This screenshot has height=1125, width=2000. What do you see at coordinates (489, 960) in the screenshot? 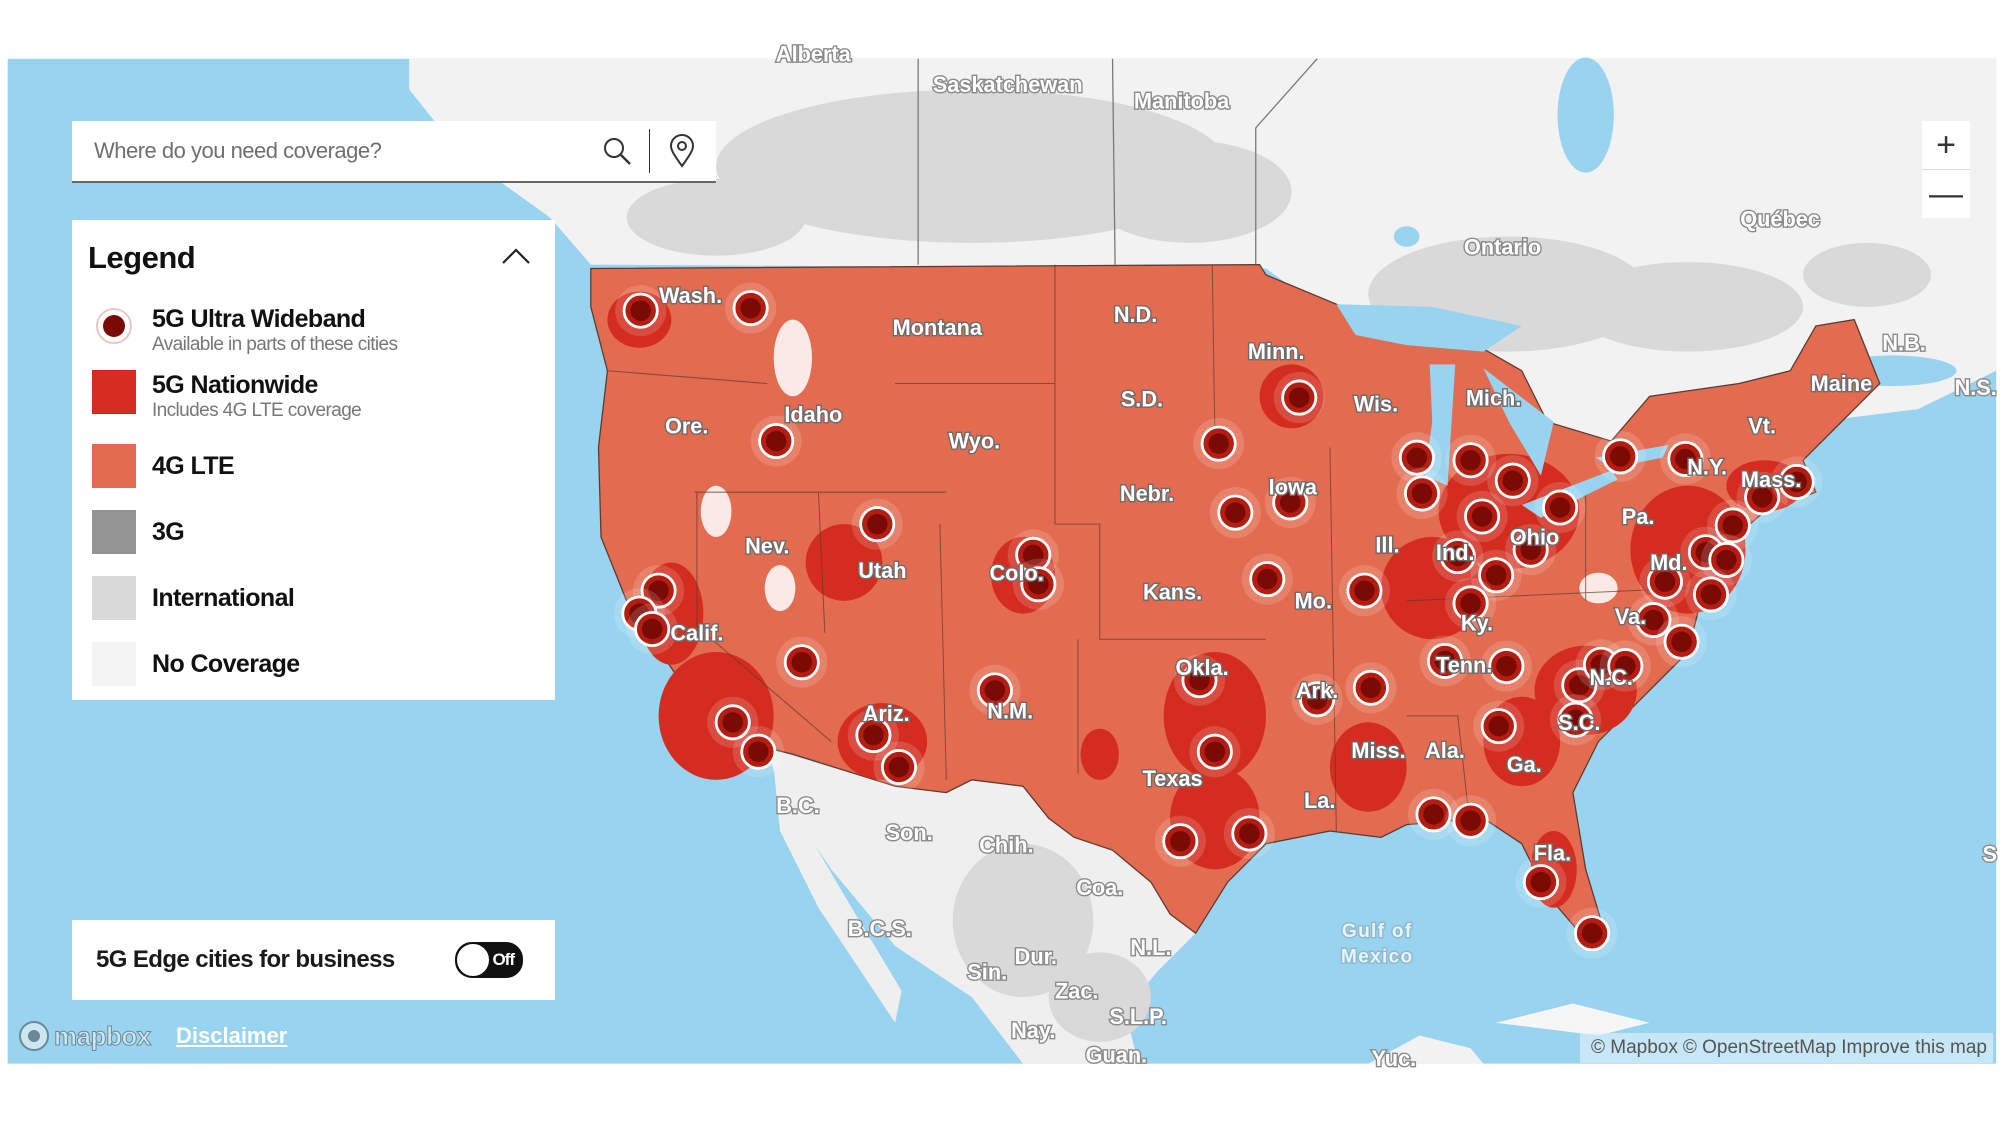
I see `5g-edge-toggle: Off` at bounding box center [489, 960].